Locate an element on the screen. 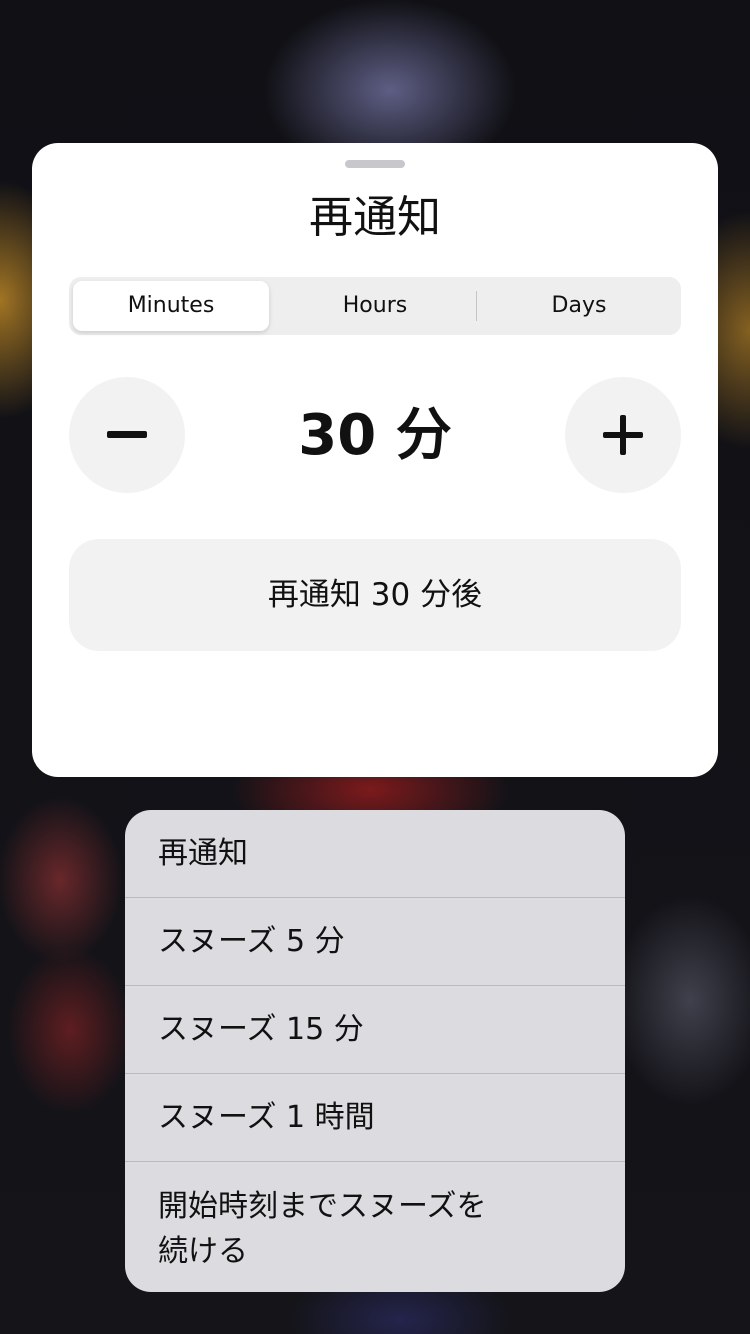 The image size is (750, 1334). segment-days: Days is located at coordinates (579, 306).